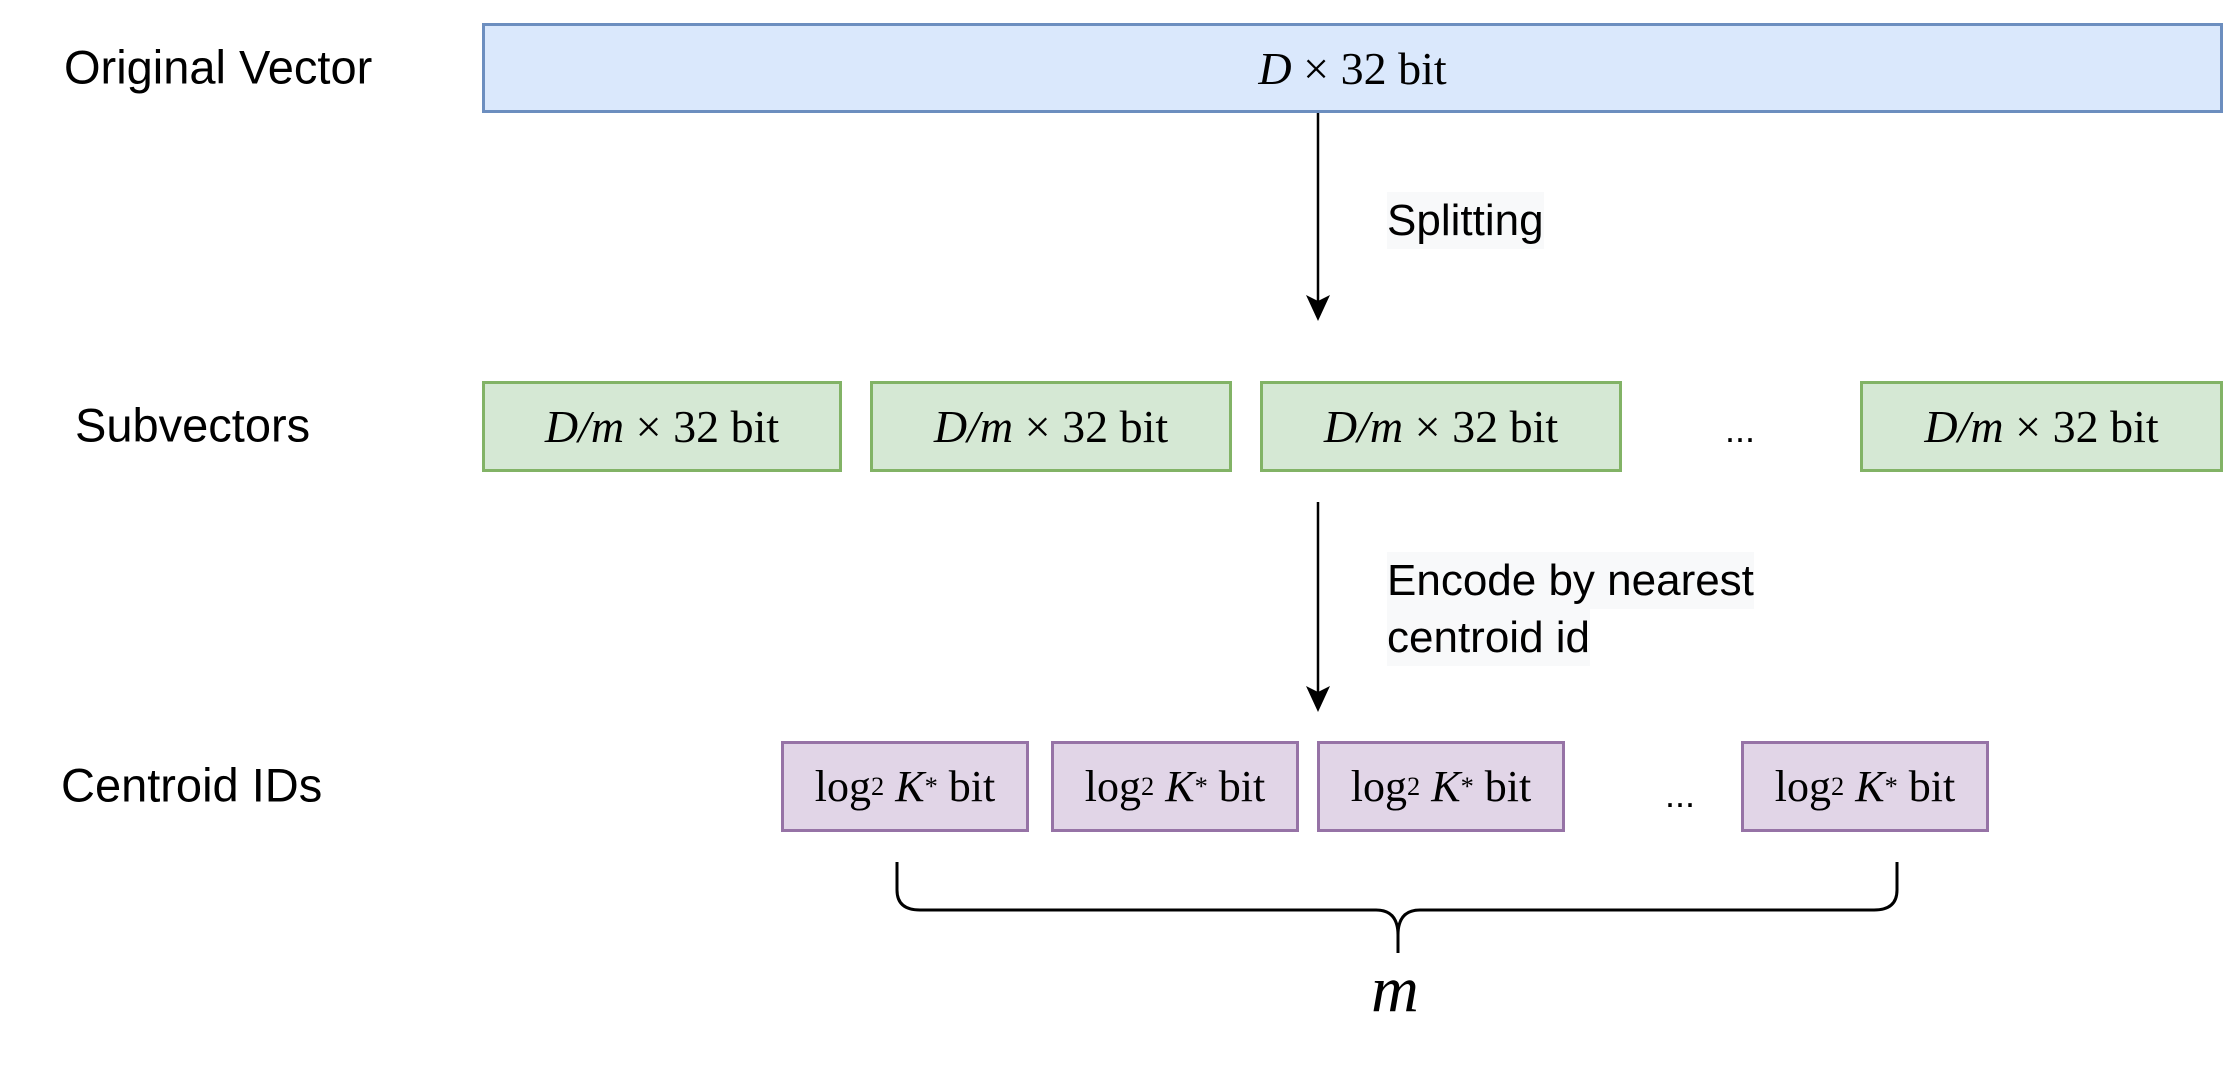  Describe the element at coordinates (1570, 580) in the screenshot. I see `edge-label-encode-line1: Encode by nearest` at that location.